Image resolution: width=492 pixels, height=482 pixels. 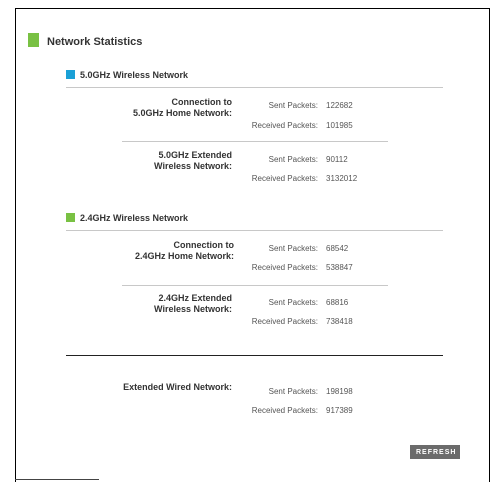 I want to click on section-5ghz-marker-icon, so click(x=70, y=74).